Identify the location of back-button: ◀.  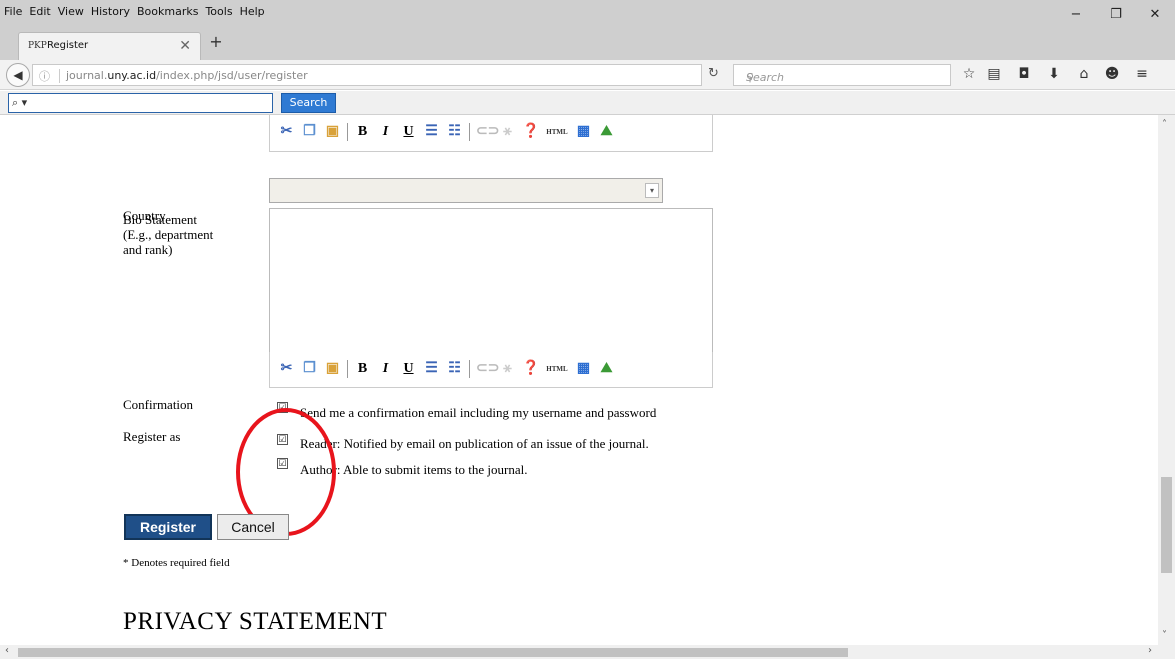
(18, 75).